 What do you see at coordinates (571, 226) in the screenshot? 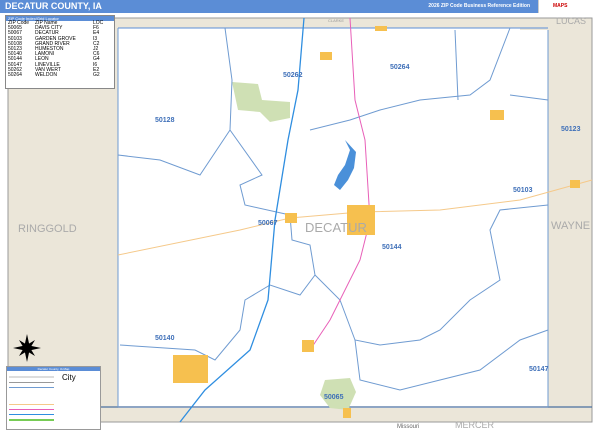
I see `county-label-wayne: WAYNE` at bounding box center [571, 226].